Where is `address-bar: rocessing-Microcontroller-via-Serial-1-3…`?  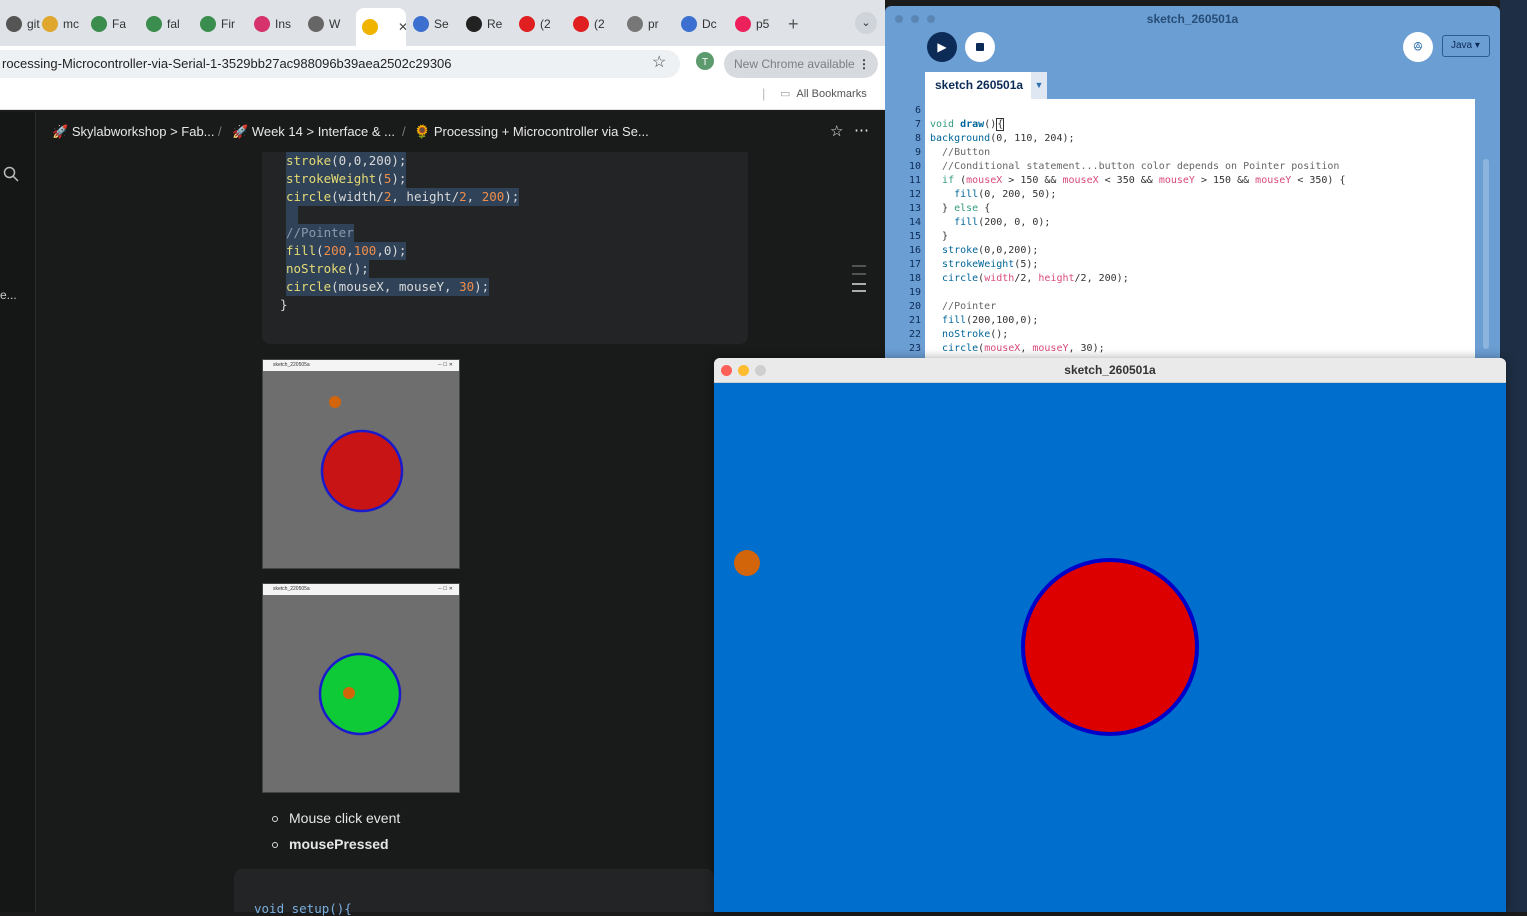 address-bar: rocessing-Microcontroller-via-Serial-1-3… is located at coordinates (340, 64).